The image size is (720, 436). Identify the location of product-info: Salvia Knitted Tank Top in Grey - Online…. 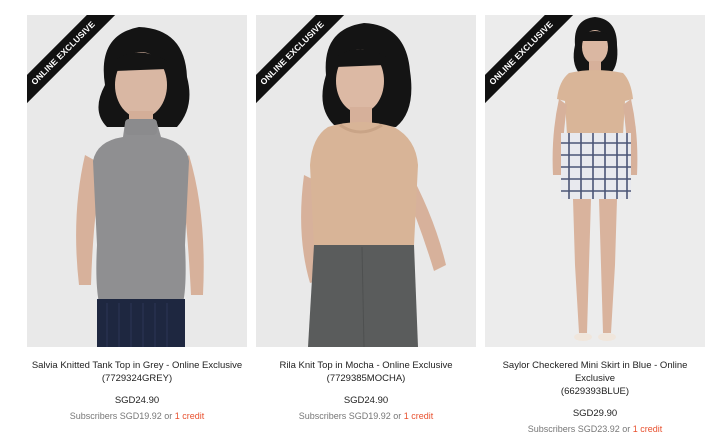
(137, 385).